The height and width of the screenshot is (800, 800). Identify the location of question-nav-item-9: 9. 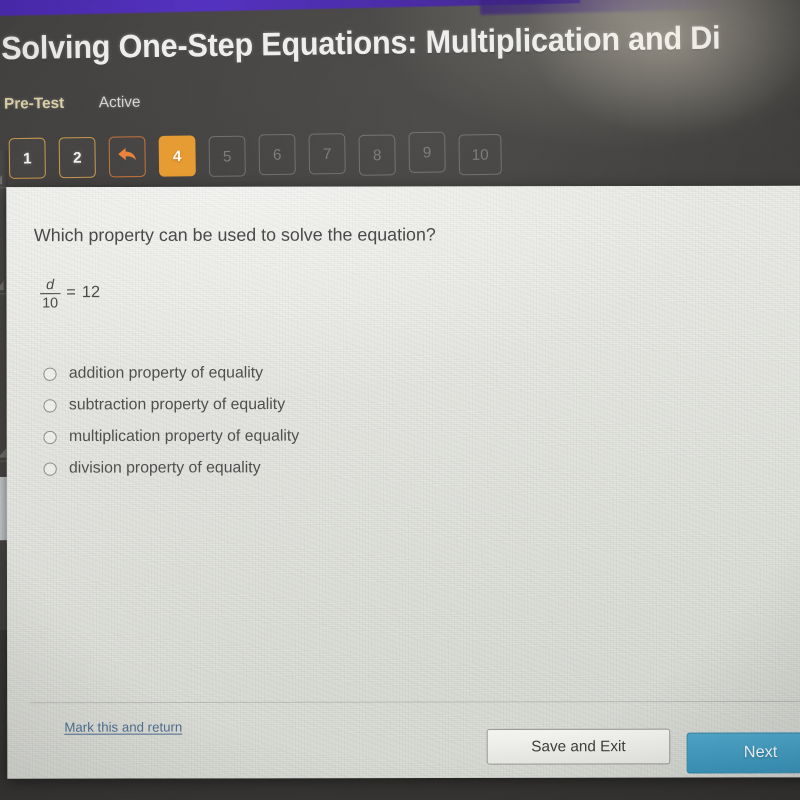
(427, 152).